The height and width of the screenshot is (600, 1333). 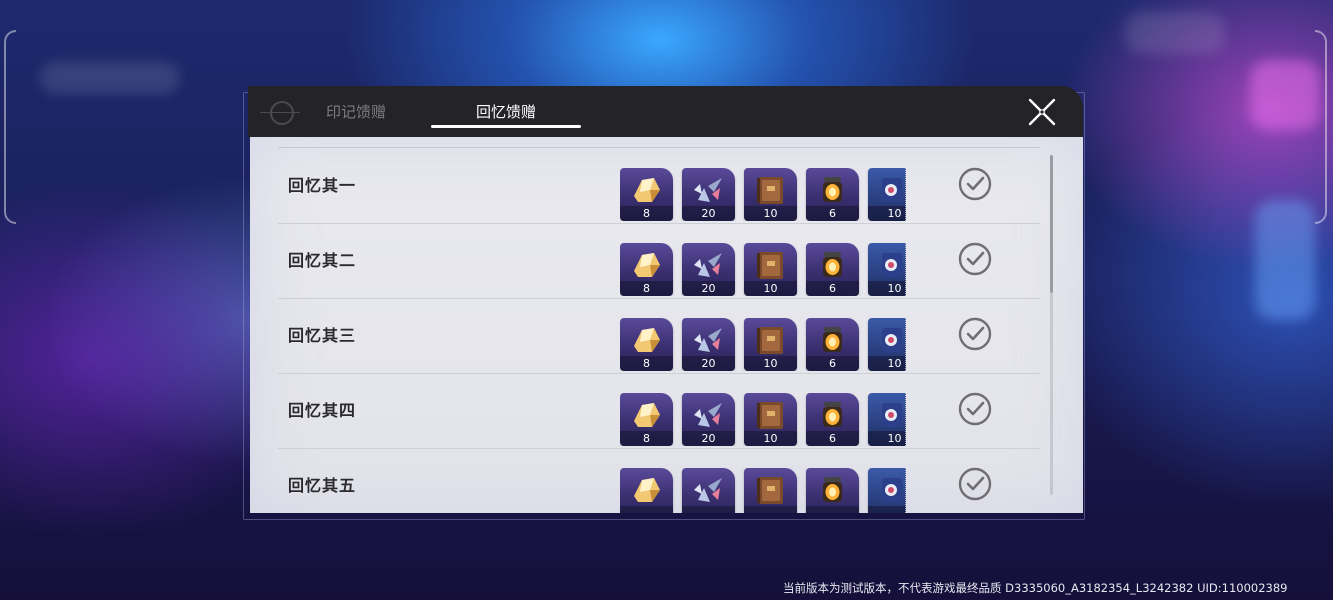 I want to click on close-icon, so click(x=1042, y=112).